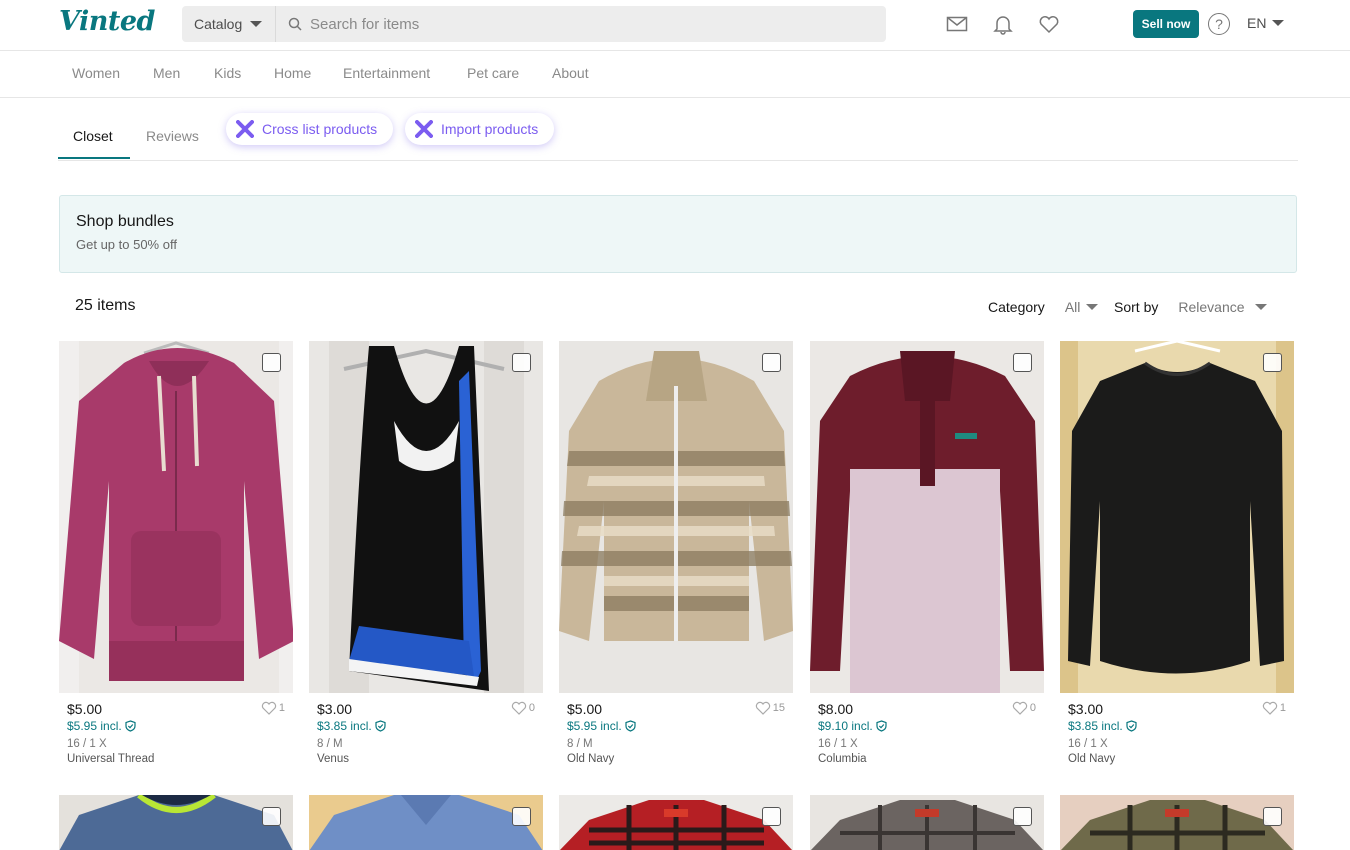 The height and width of the screenshot is (850, 1350). Describe the element at coordinates (172, 136) in the screenshot. I see `tab-reviews: Reviews` at that location.